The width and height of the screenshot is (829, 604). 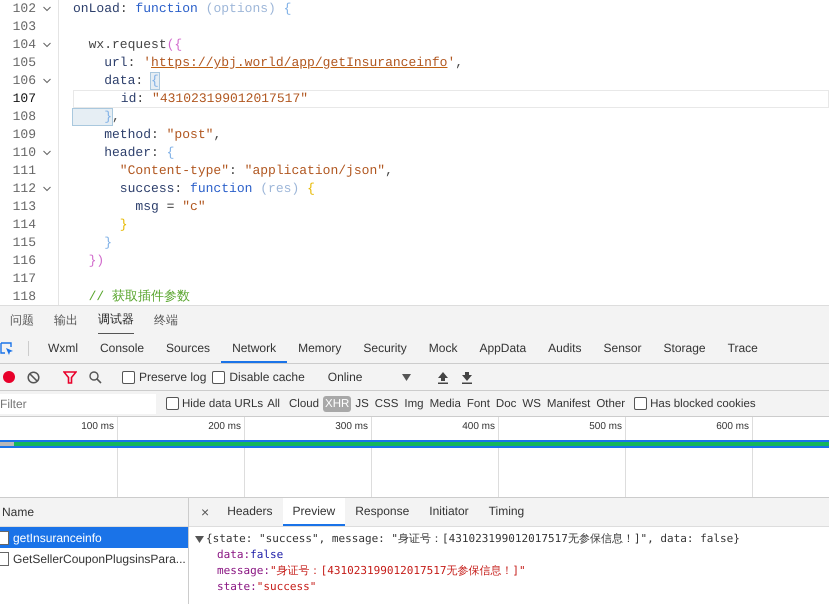 What do you see at coordinates (7, 349) in the screenshot?
I see `inspect-element-icon` at bounding box center [7, 349].